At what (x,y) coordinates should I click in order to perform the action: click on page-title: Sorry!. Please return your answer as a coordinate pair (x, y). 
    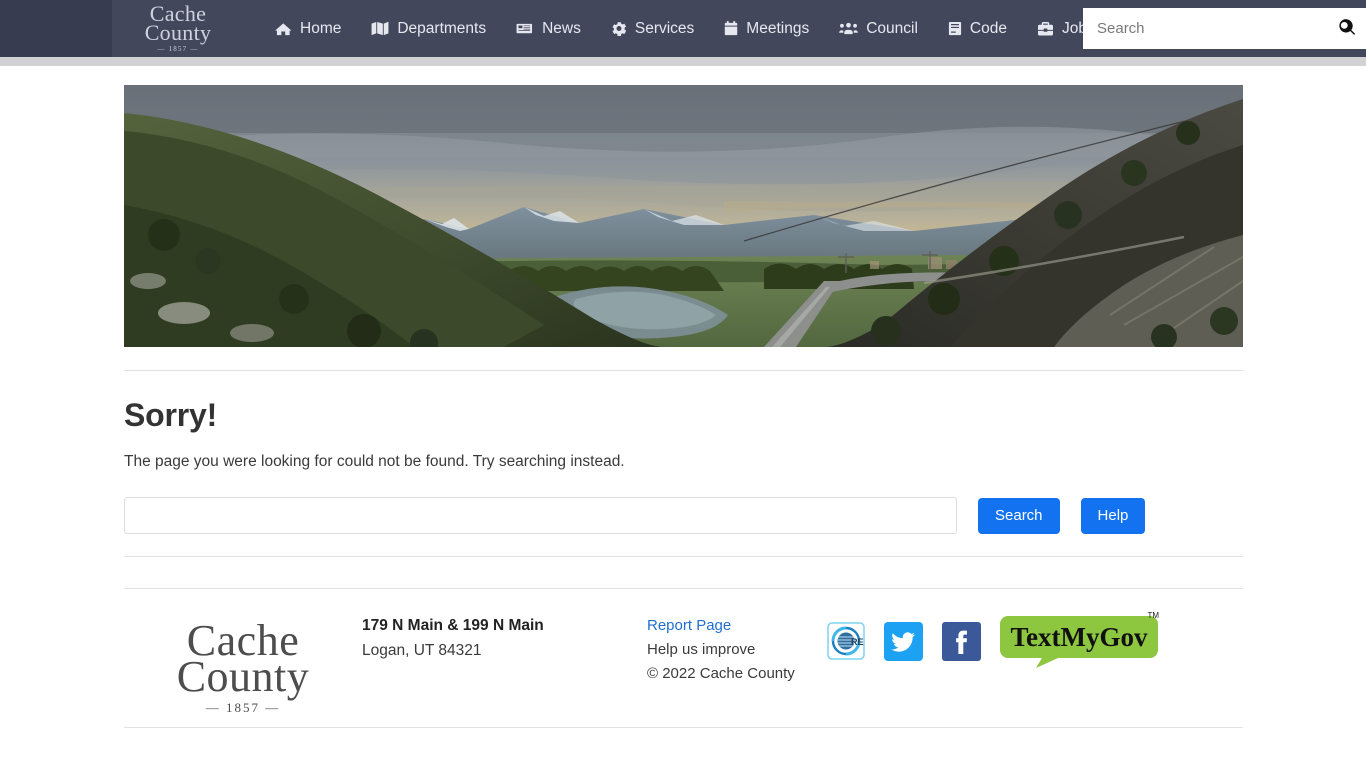
    Looking at the image, I should click on (171, 415).